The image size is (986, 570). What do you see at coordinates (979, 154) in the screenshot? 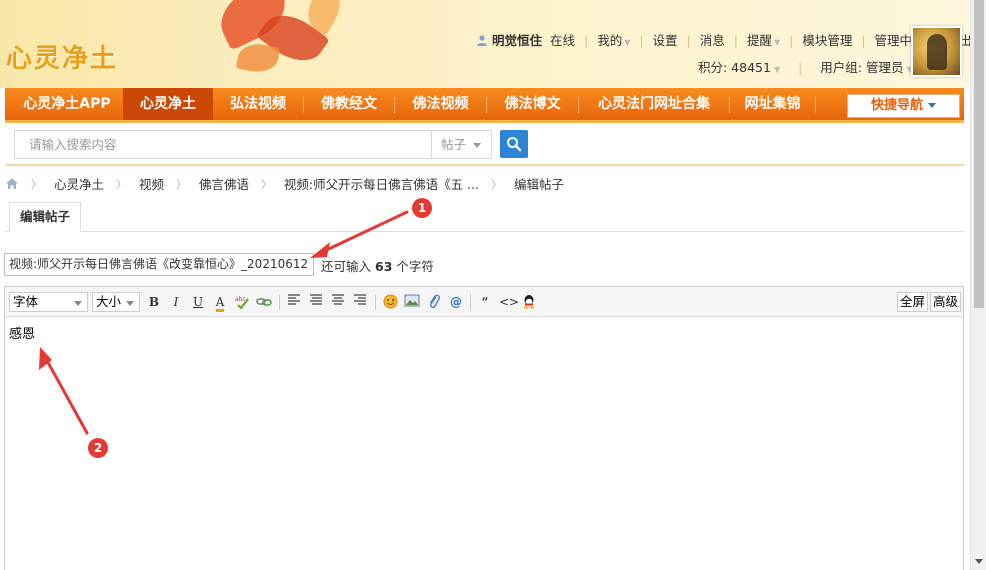
I see `scrollbar-thumb` at bounding box center [979, 154].